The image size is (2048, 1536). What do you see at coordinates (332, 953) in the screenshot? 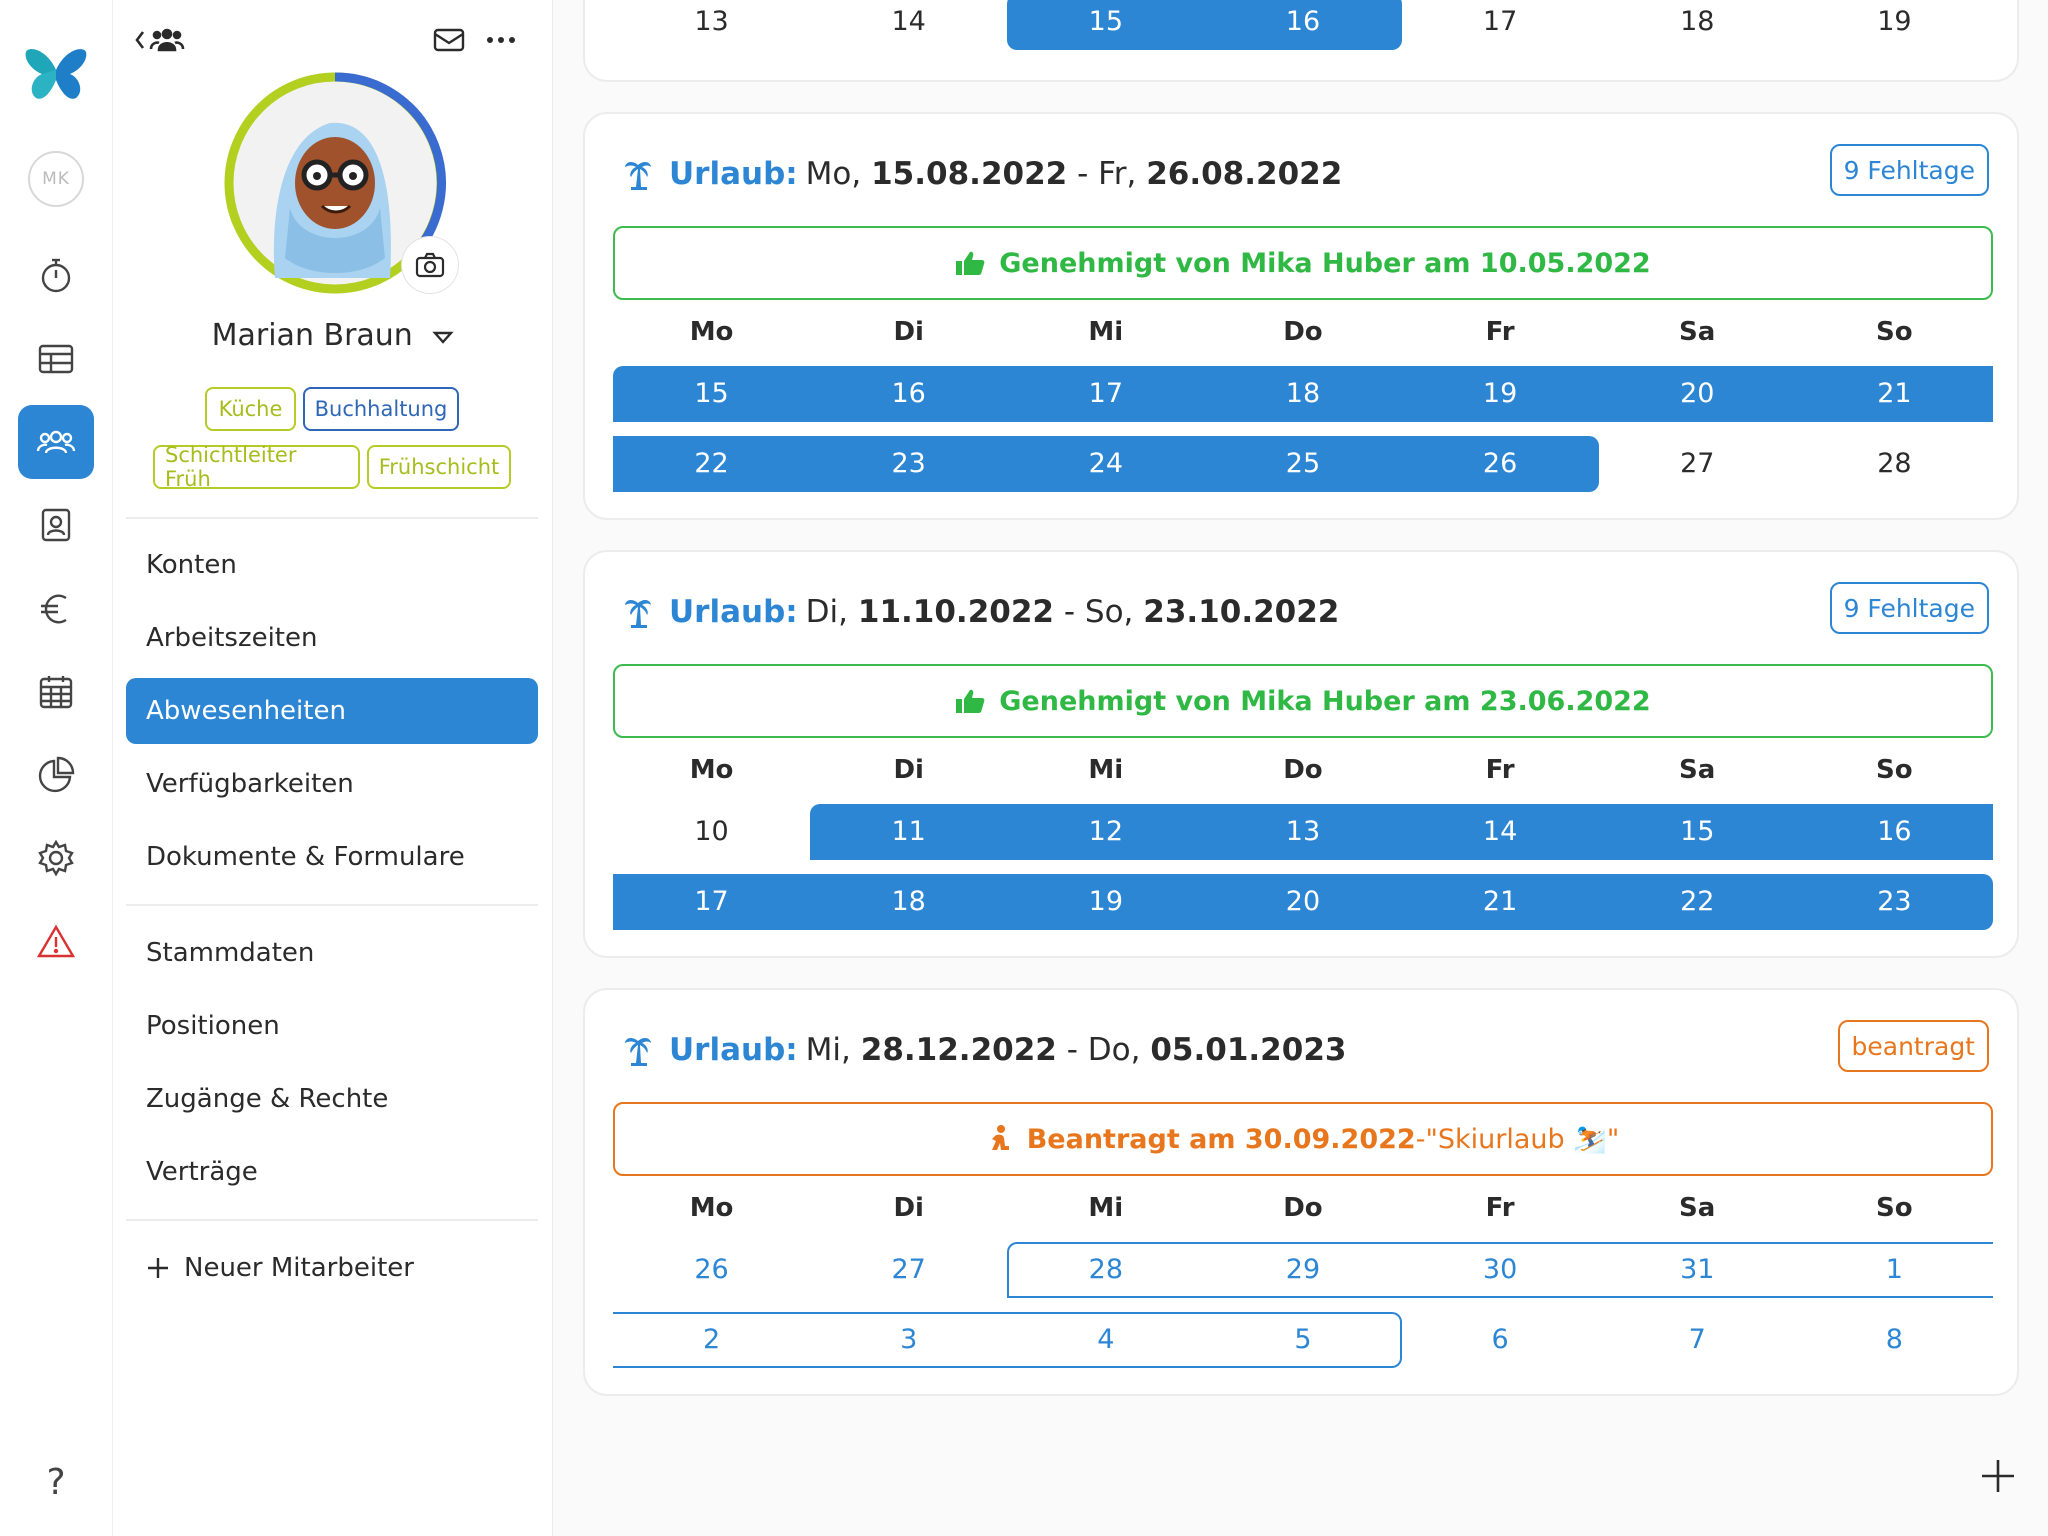
I see `menu-item-stammdaten: Stammdaten` at bounding box center [332, 953].